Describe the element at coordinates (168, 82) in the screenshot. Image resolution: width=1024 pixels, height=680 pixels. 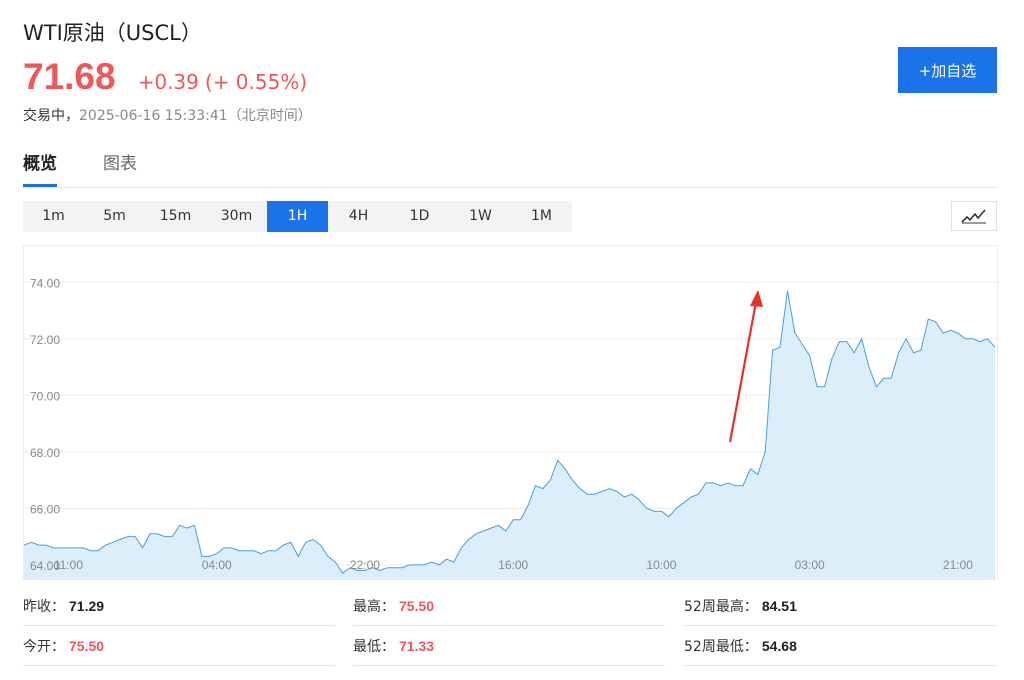
I see `price-change: +0.39` at that location.